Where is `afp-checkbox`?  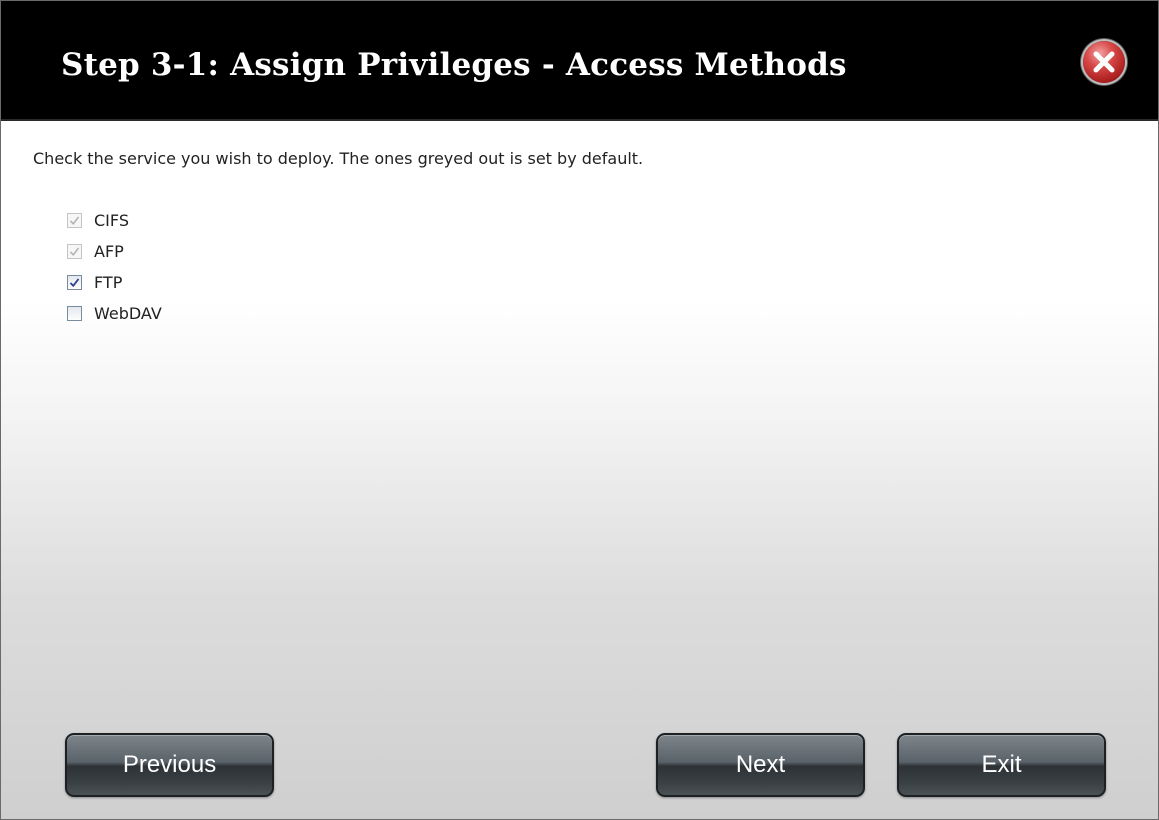 afp-checkbox is located at coordinates (74, 251).